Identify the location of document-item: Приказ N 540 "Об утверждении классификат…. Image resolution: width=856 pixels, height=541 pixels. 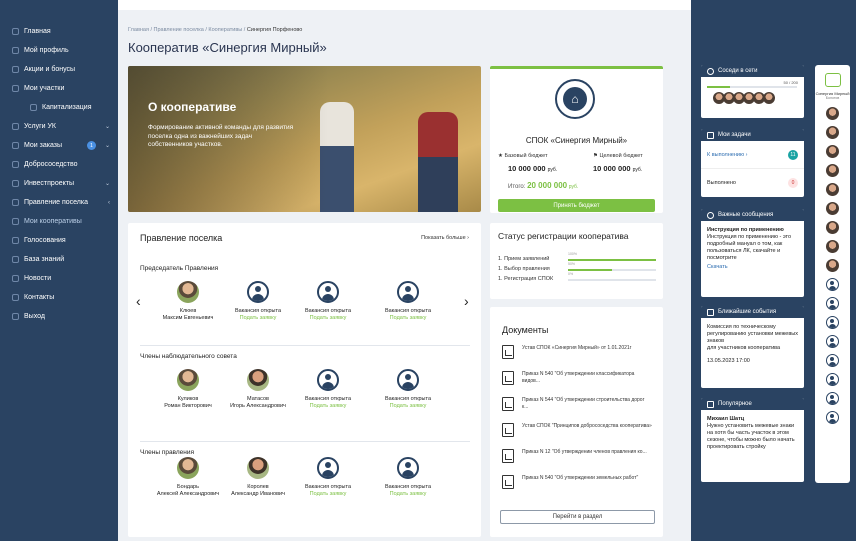
(577, 378).